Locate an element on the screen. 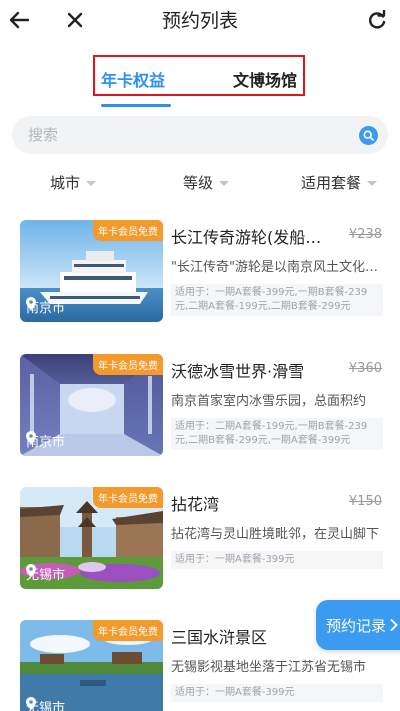 Image resolution: width=400 pixels, height=711 pixels. filter-level: 等级 is located at coordinates (206, 182).